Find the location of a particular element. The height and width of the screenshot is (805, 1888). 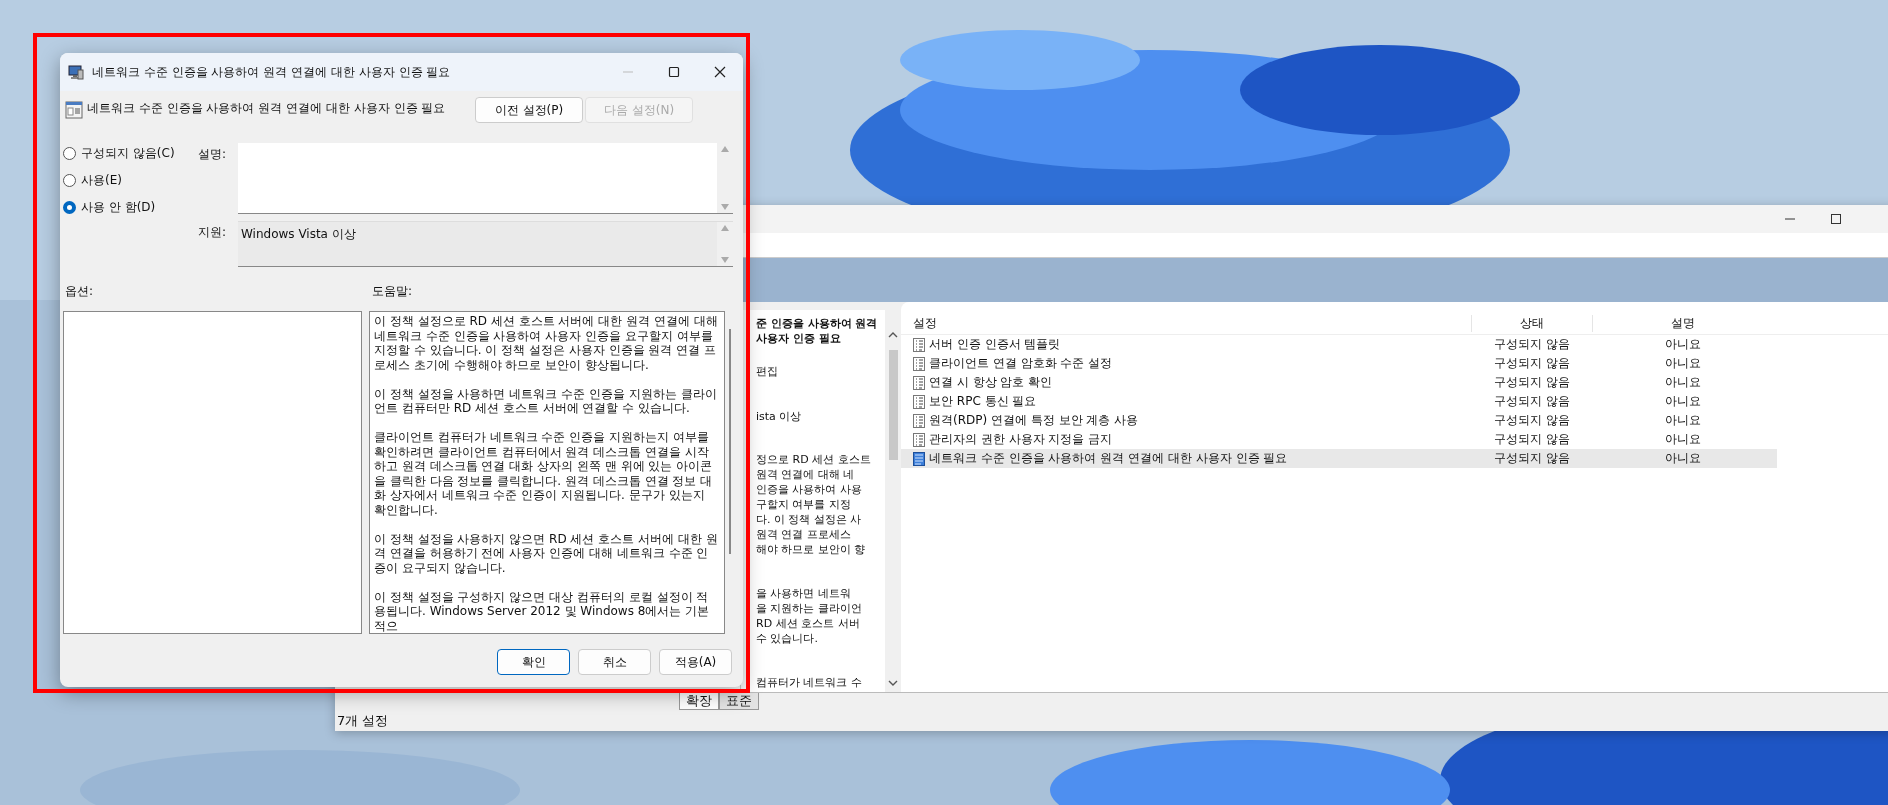

description-text: 수 있습니다. is located at coordinates (787, 638).